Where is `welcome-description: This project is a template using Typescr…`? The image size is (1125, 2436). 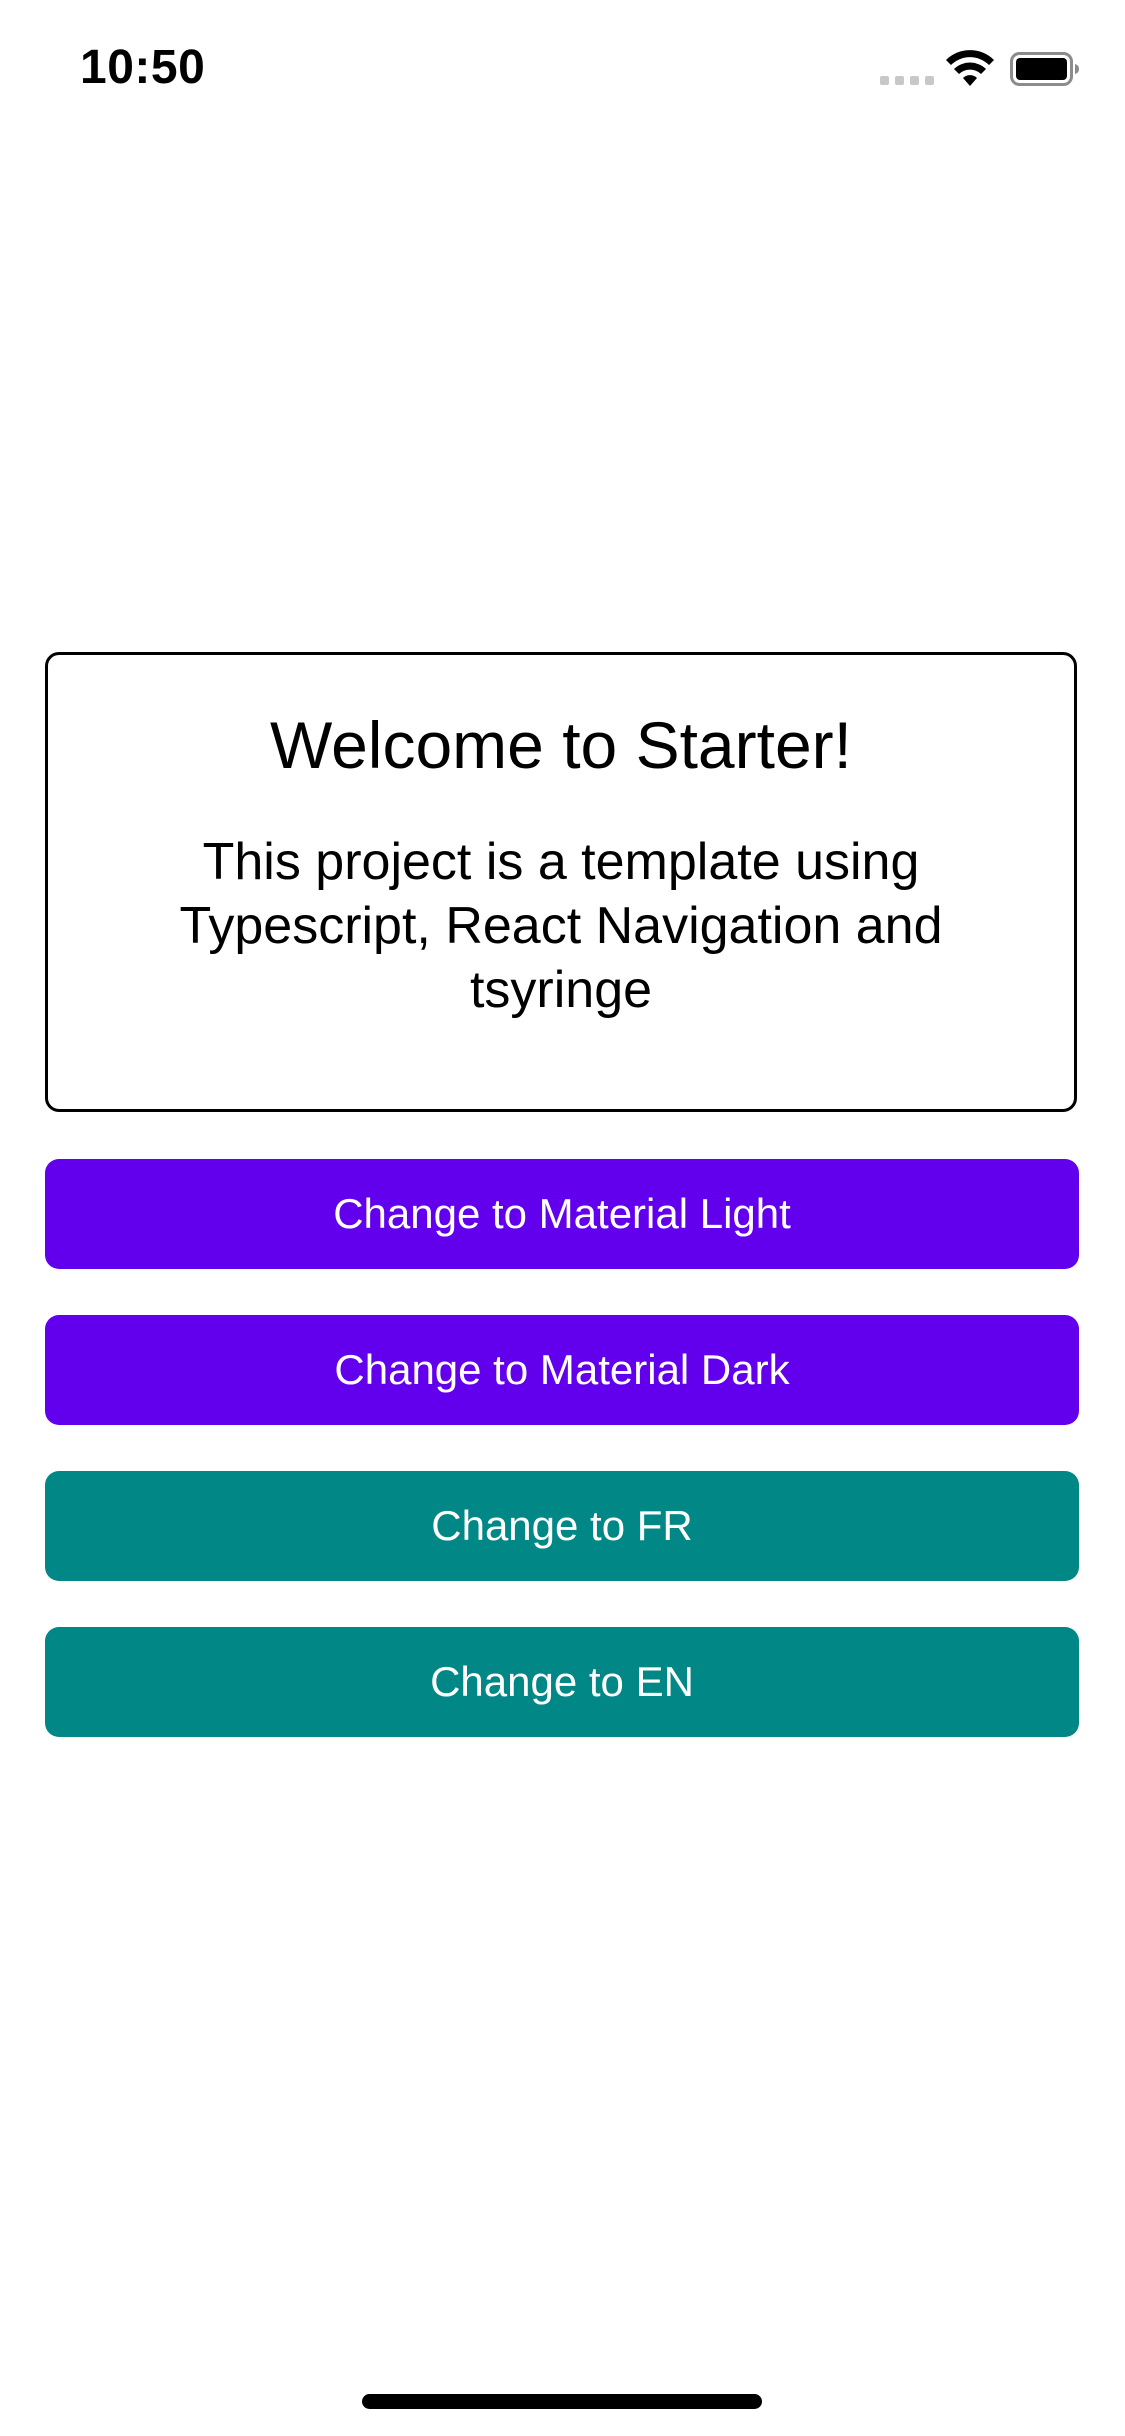
welcome-description: This project is a template using Typescr… is located at coordinates (561, 926).